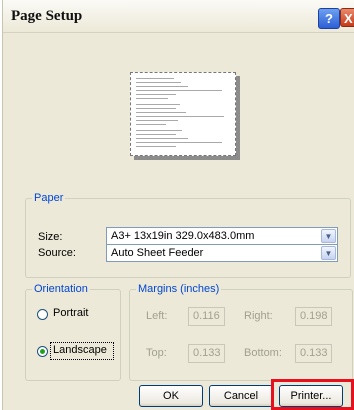 This screenshot has width=354, height=410. Describe the element at coordinates (313, 353) in the screenshot. I see `bottom-margin-field: 0.133` at that location.